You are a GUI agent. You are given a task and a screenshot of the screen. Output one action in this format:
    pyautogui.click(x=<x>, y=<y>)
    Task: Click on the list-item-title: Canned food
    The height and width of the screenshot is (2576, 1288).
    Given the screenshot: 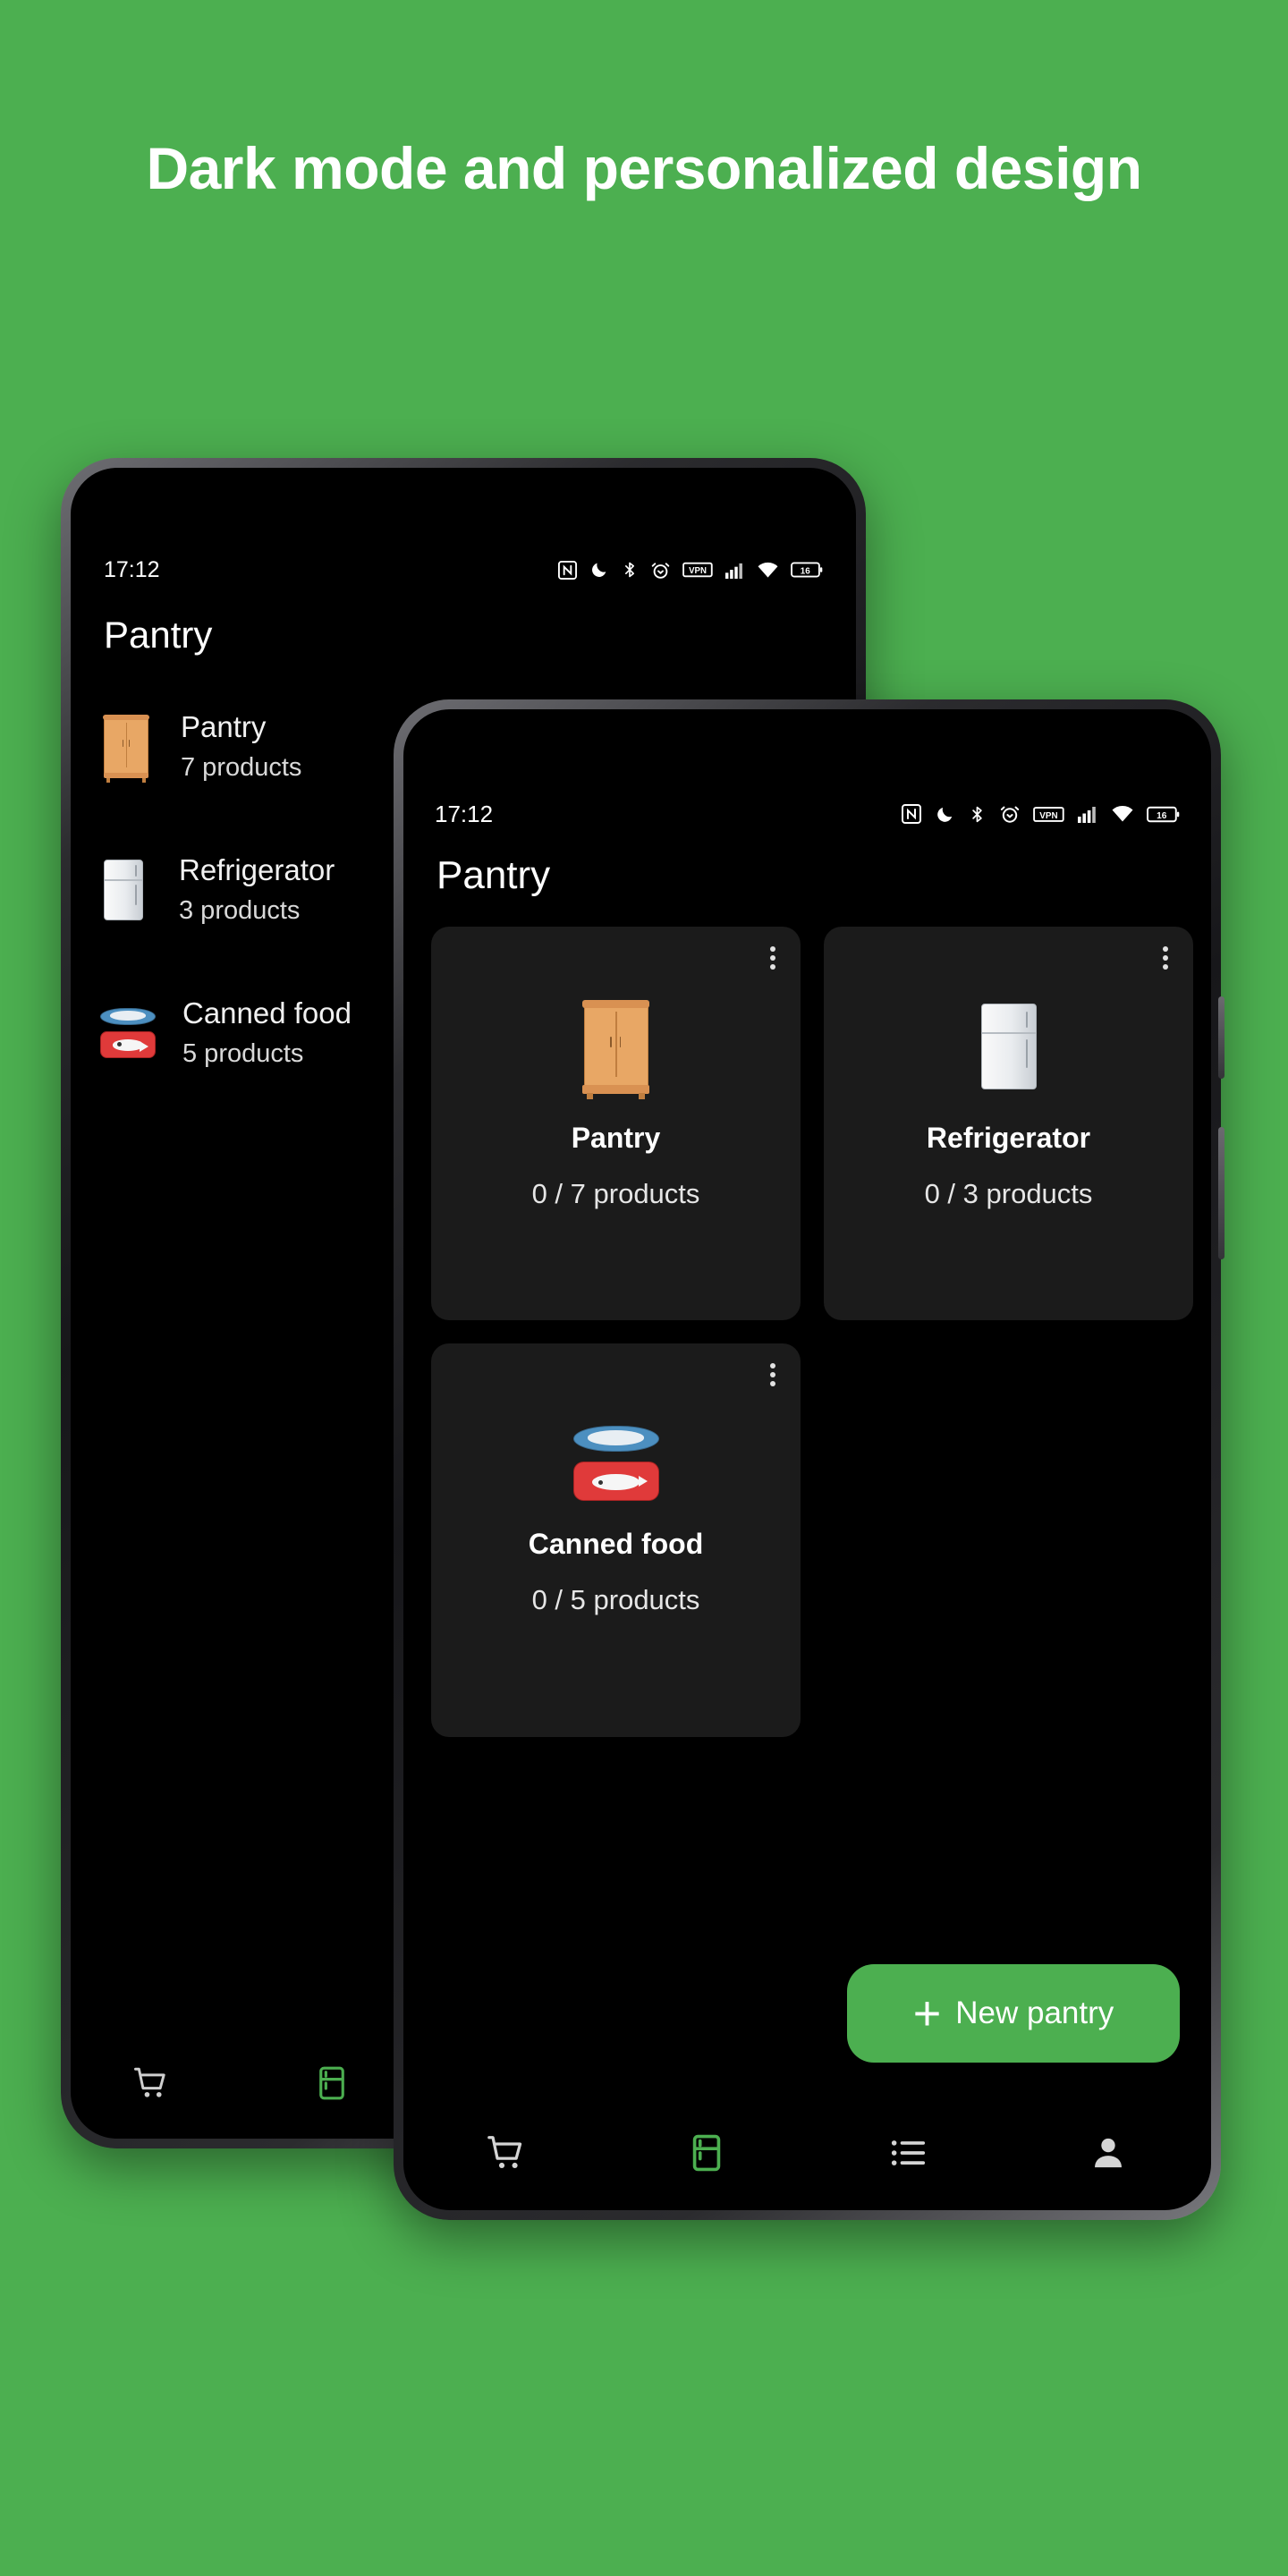 What is the action you would take?
    pyautogui.click(x=267, y=1013)
    